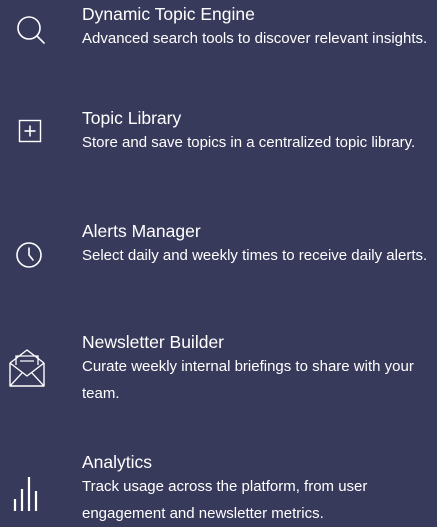  Describe the element at coordinates (48, 149) in the screenshot. I see `plus-box-icon` at that location.